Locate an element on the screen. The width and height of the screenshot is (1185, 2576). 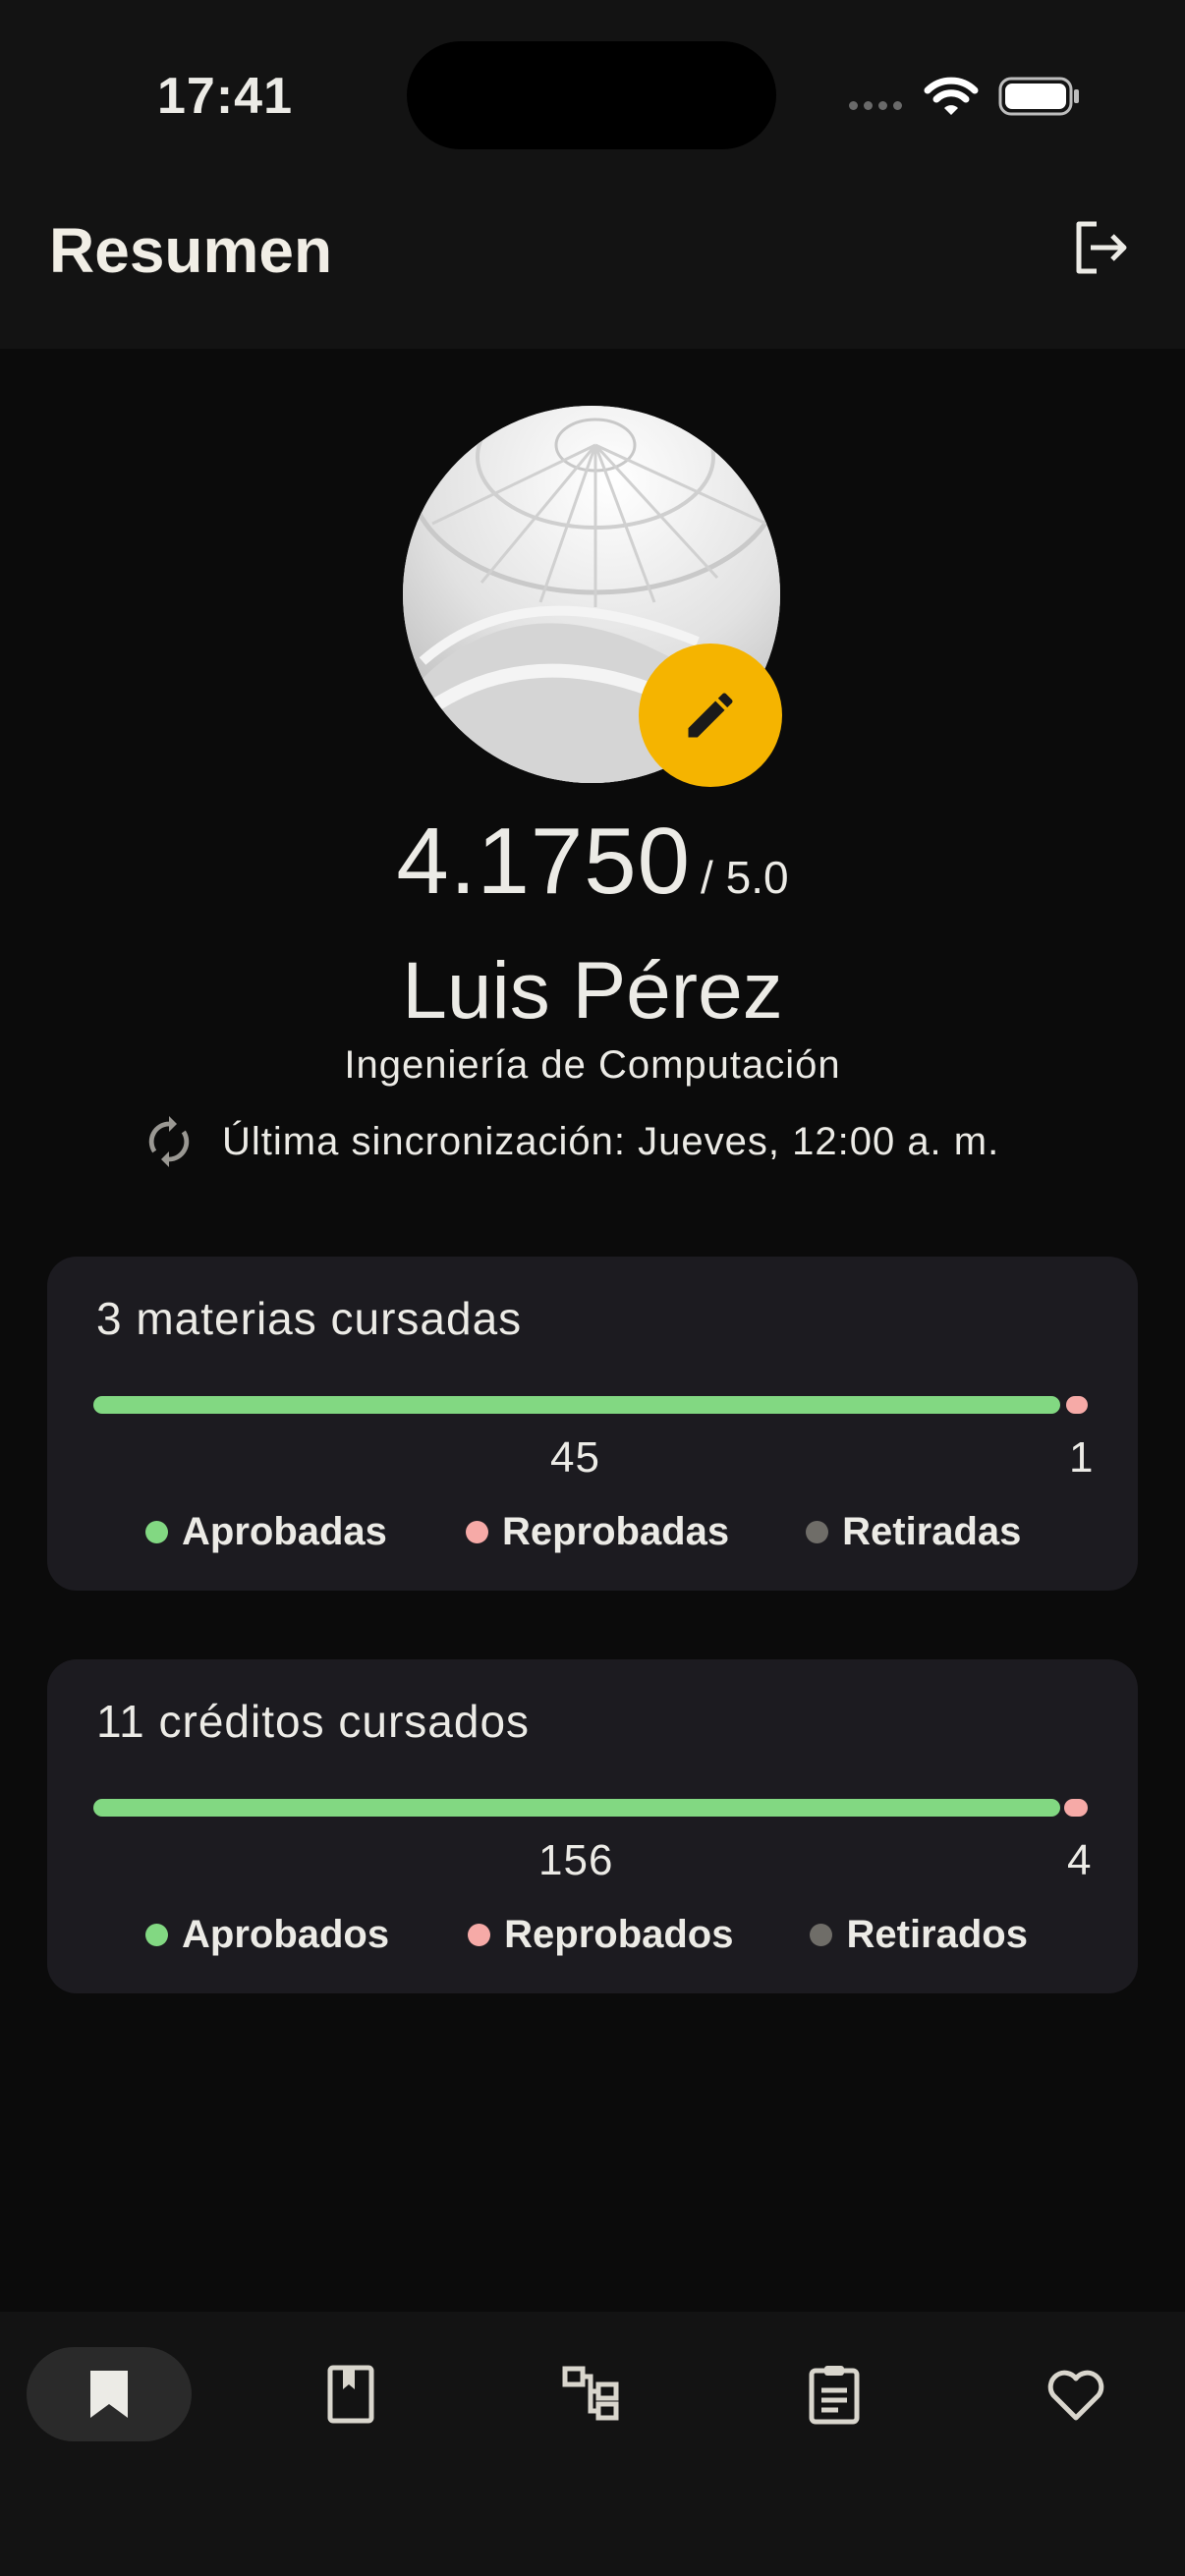
clipboard-icon is located at coordinates (835, 2395).